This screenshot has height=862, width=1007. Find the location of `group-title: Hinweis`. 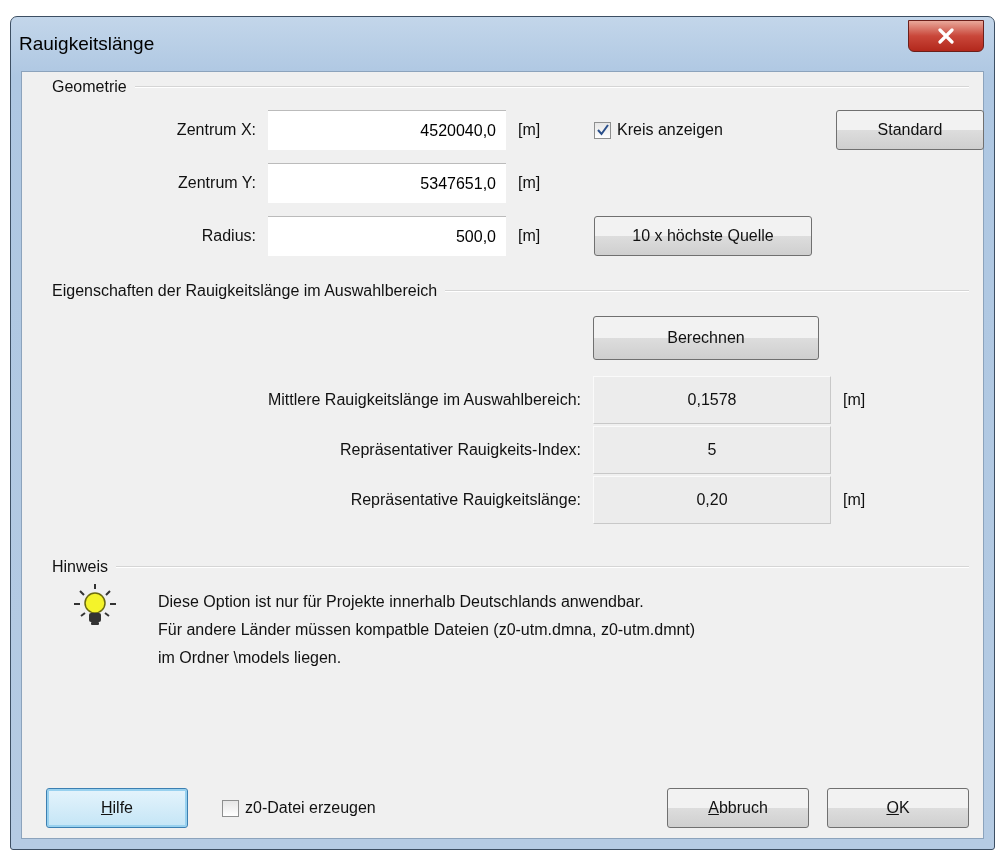

group-title: Hinweis is located at coordinates (80, 567).